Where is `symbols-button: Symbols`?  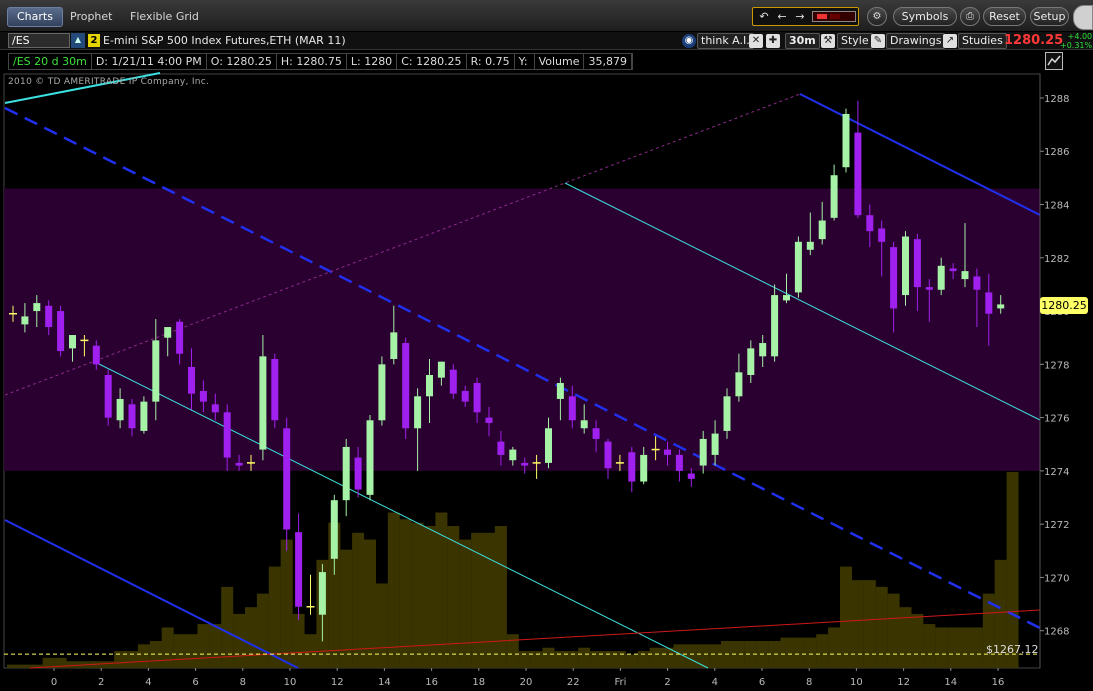 symbols-button: Symbols is located at coordinates (925, 16).